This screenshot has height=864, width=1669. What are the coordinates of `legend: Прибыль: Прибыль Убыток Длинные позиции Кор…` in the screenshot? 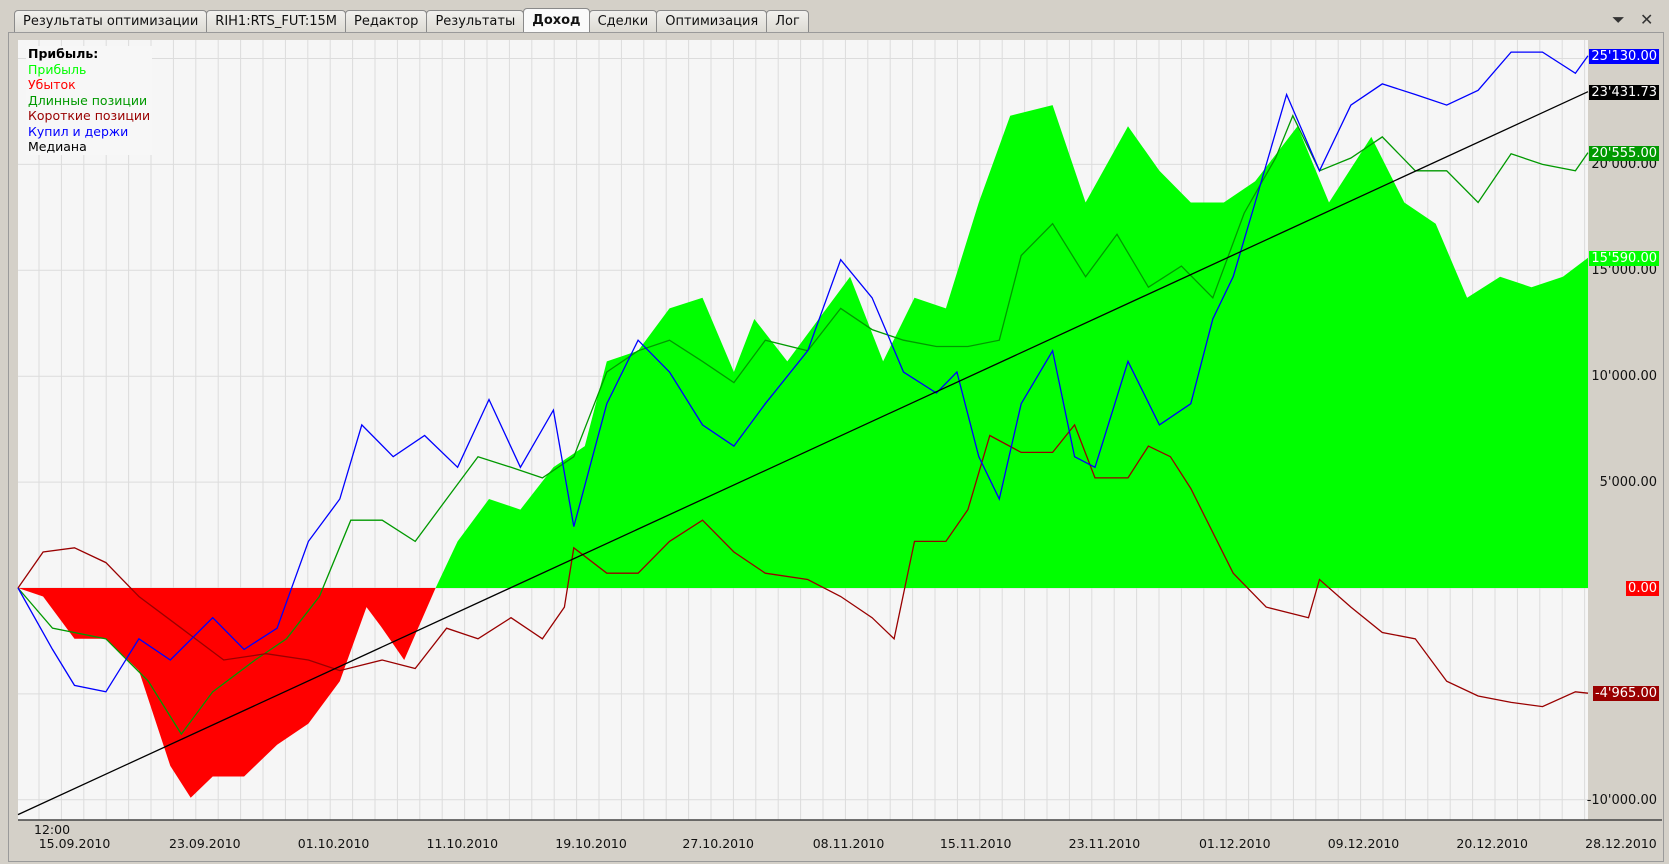 It's located at (89, 100).